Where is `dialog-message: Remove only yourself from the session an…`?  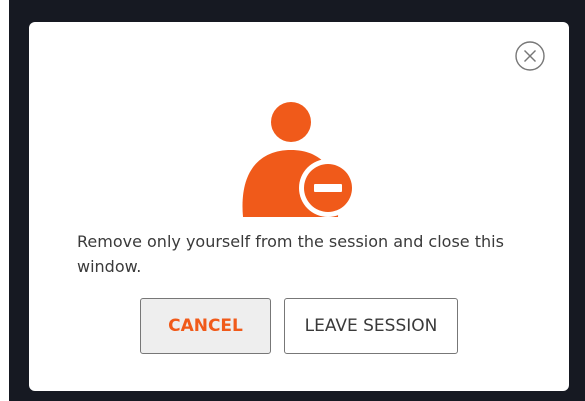 dialog-message: Remove only yourself from the session an… is located at coordinates (290, 254).